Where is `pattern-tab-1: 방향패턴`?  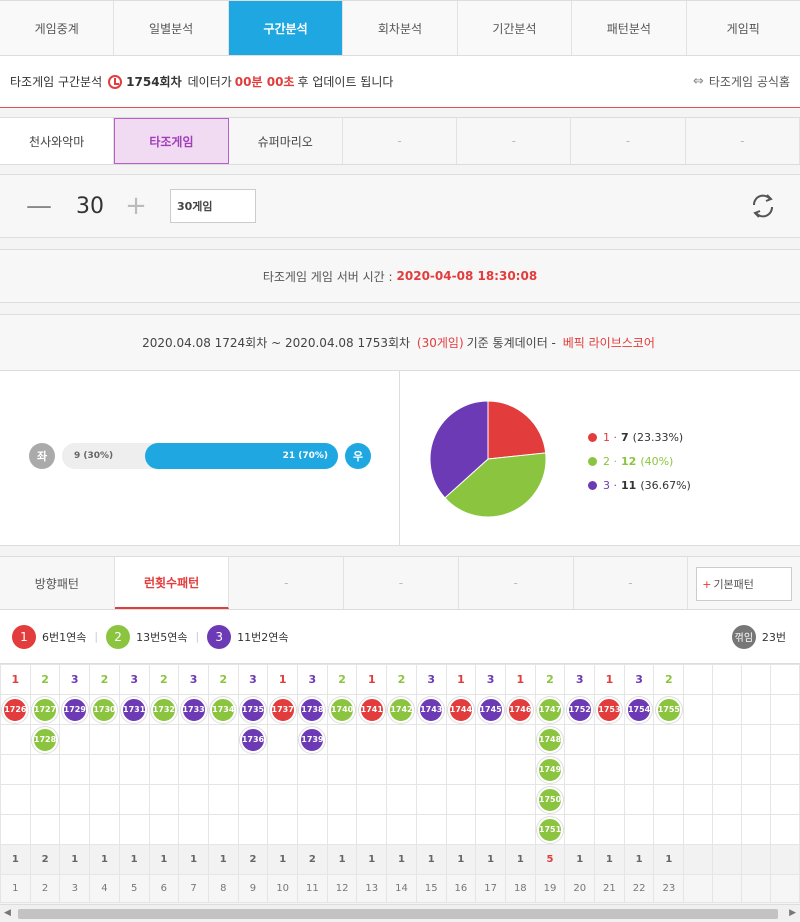
pattern-tab-1: 방향패턴 is located at coordinates (57, 583).